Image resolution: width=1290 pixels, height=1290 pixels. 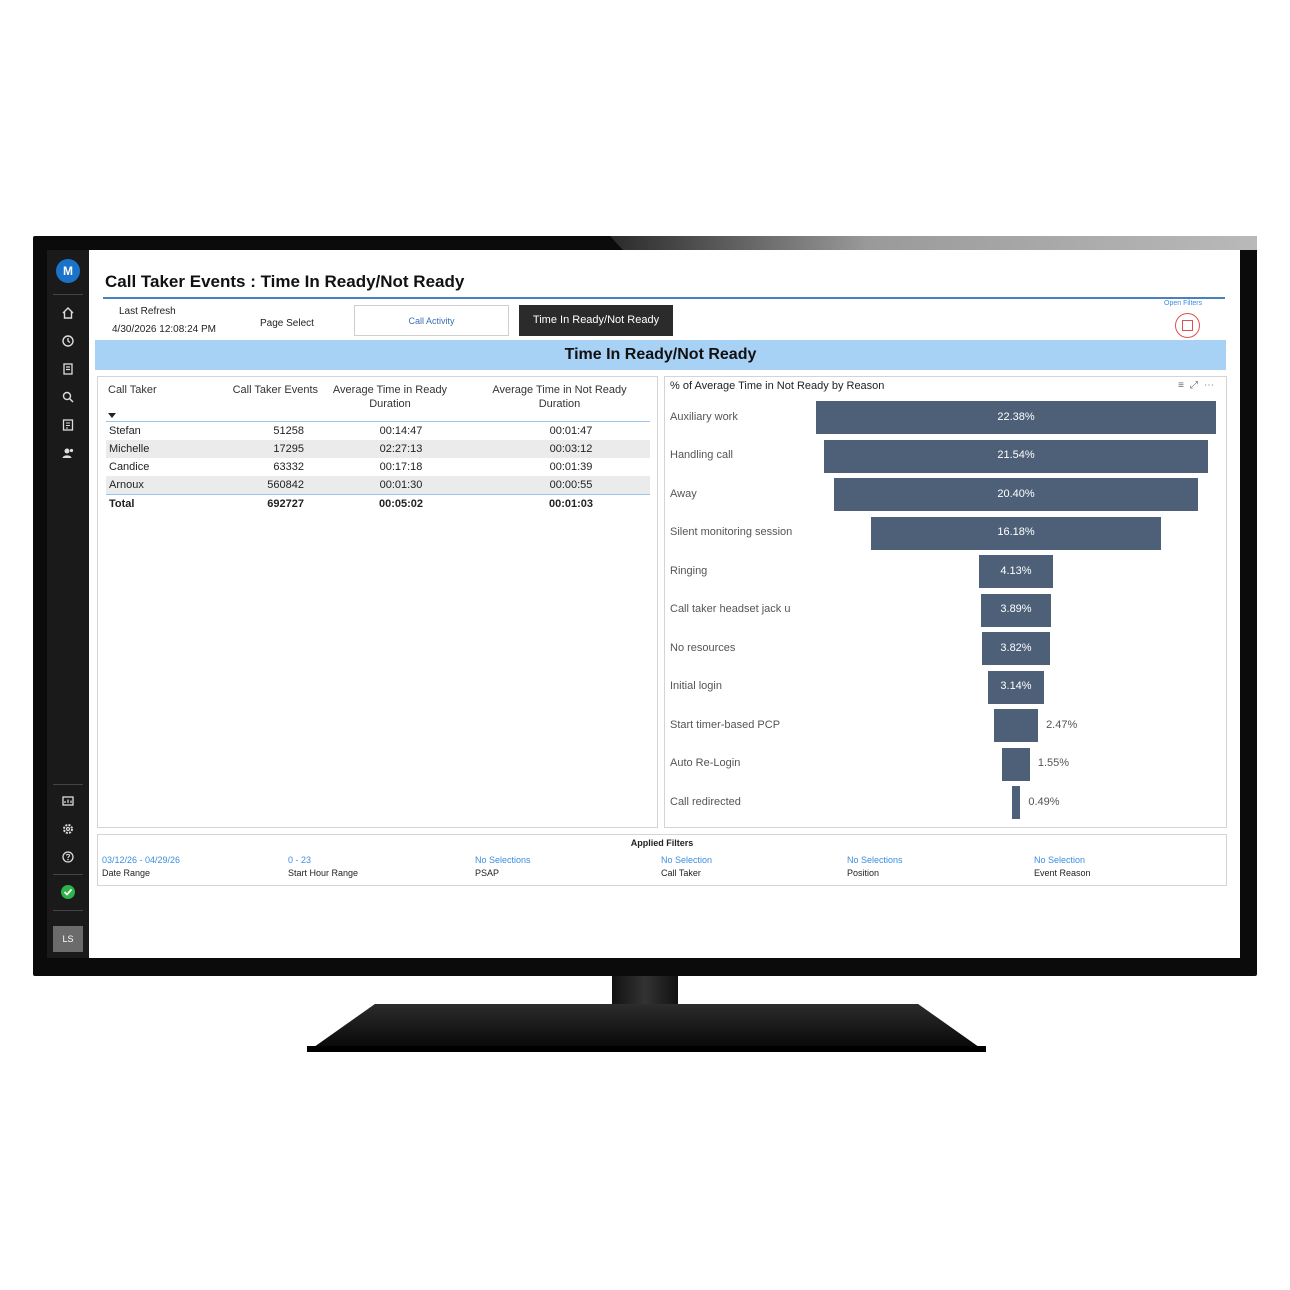 I want to click on cell-name: Candice, so click(x=129, y=467).